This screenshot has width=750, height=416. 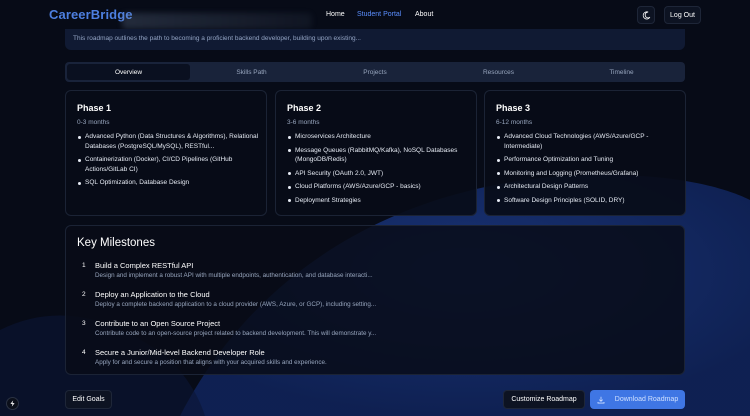 I want to click on edit-goals-button: Edit Goals, so click(x=88, y=399).